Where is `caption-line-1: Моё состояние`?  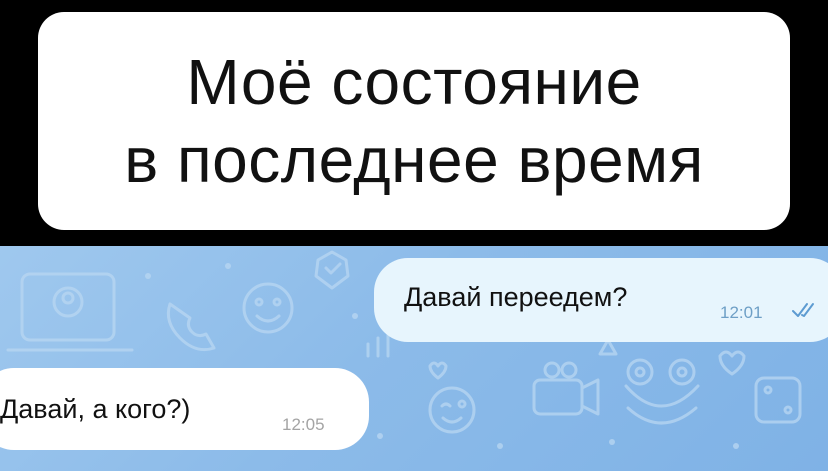
caption-line-1: Моё состояние is located at coordinates (414, 82).